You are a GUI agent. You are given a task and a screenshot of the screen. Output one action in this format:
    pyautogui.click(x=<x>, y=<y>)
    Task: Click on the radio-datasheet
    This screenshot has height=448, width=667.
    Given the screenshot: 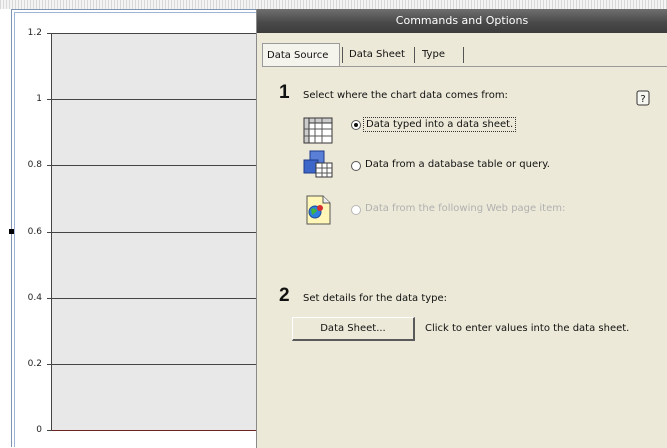 What is the action you would take?
    pyautogui.click(x=356, y=125)
    